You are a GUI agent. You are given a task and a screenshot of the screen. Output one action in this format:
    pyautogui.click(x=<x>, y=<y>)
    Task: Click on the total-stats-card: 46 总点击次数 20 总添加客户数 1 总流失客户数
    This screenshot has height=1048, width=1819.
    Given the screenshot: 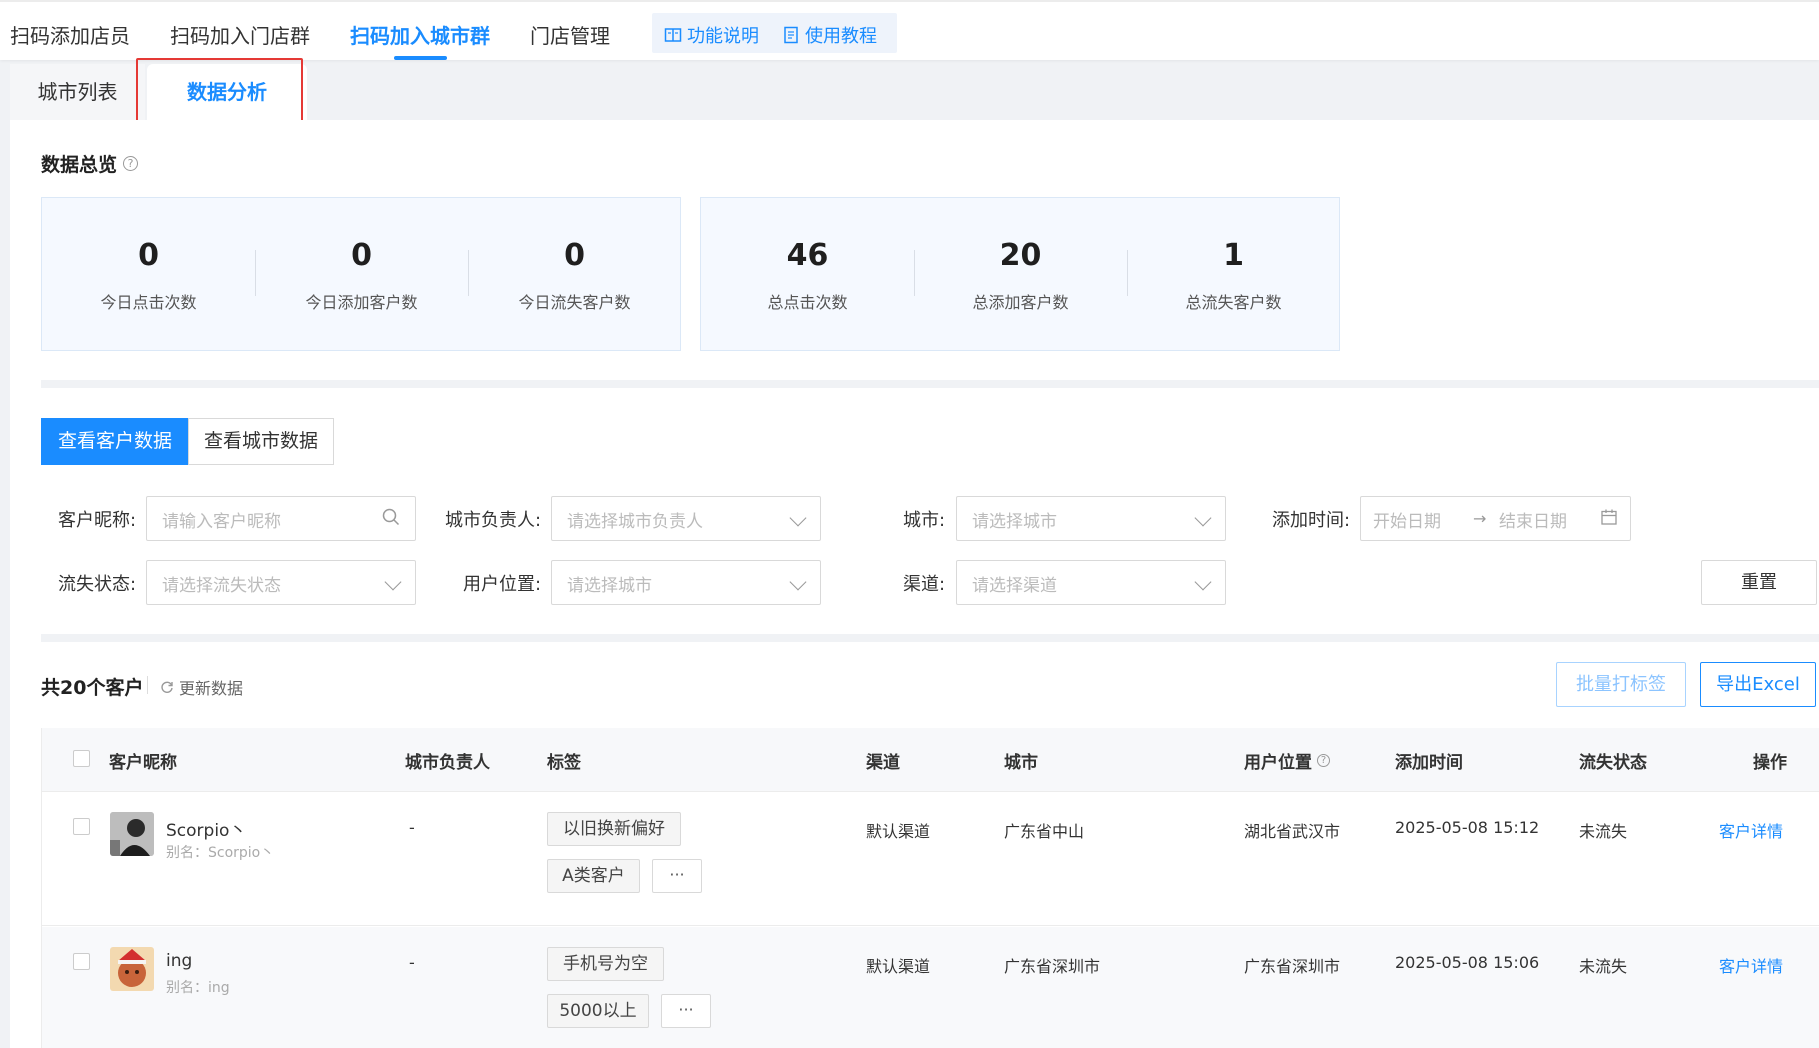 What is the action you would take?
    pyautogui.click(x=1020, y=274)
    